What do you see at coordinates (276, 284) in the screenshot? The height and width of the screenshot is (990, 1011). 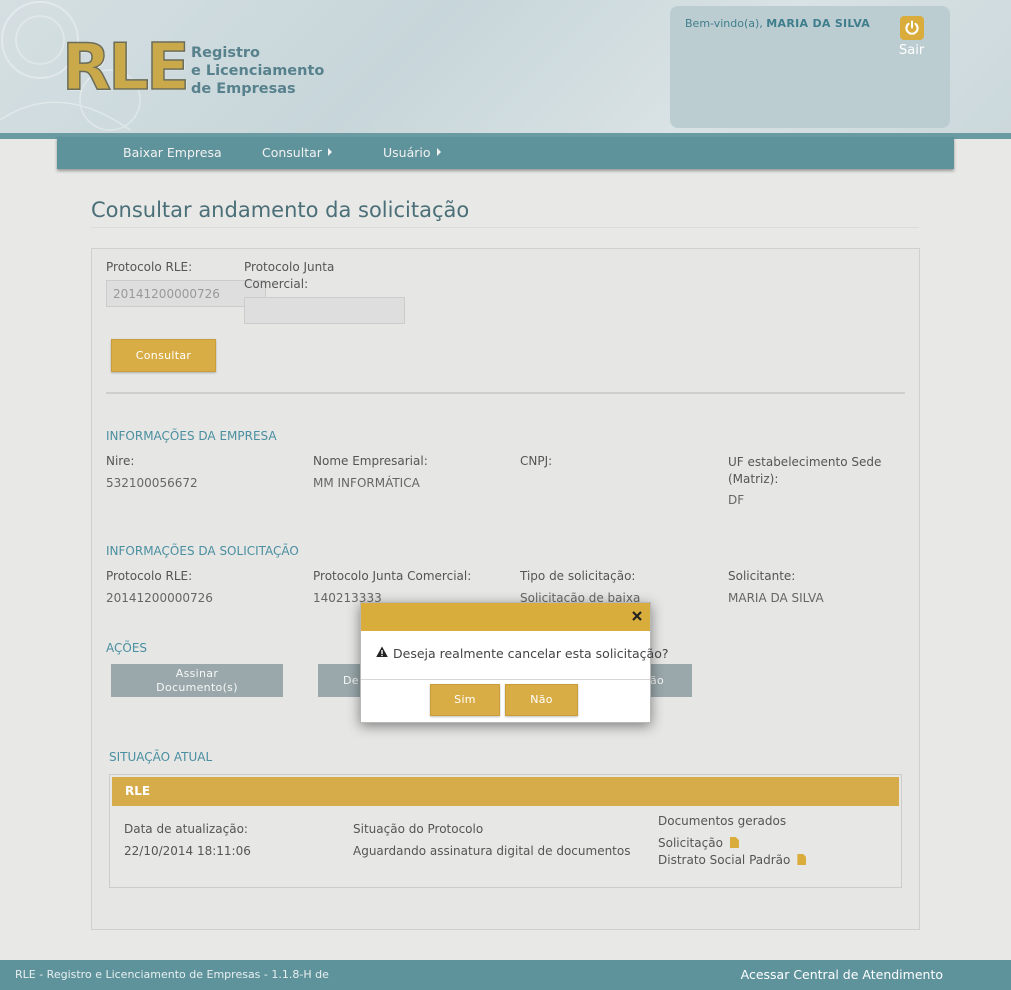 I see `protocolo-junta-label-line: Comercial:` at bounding box center [276, 284].